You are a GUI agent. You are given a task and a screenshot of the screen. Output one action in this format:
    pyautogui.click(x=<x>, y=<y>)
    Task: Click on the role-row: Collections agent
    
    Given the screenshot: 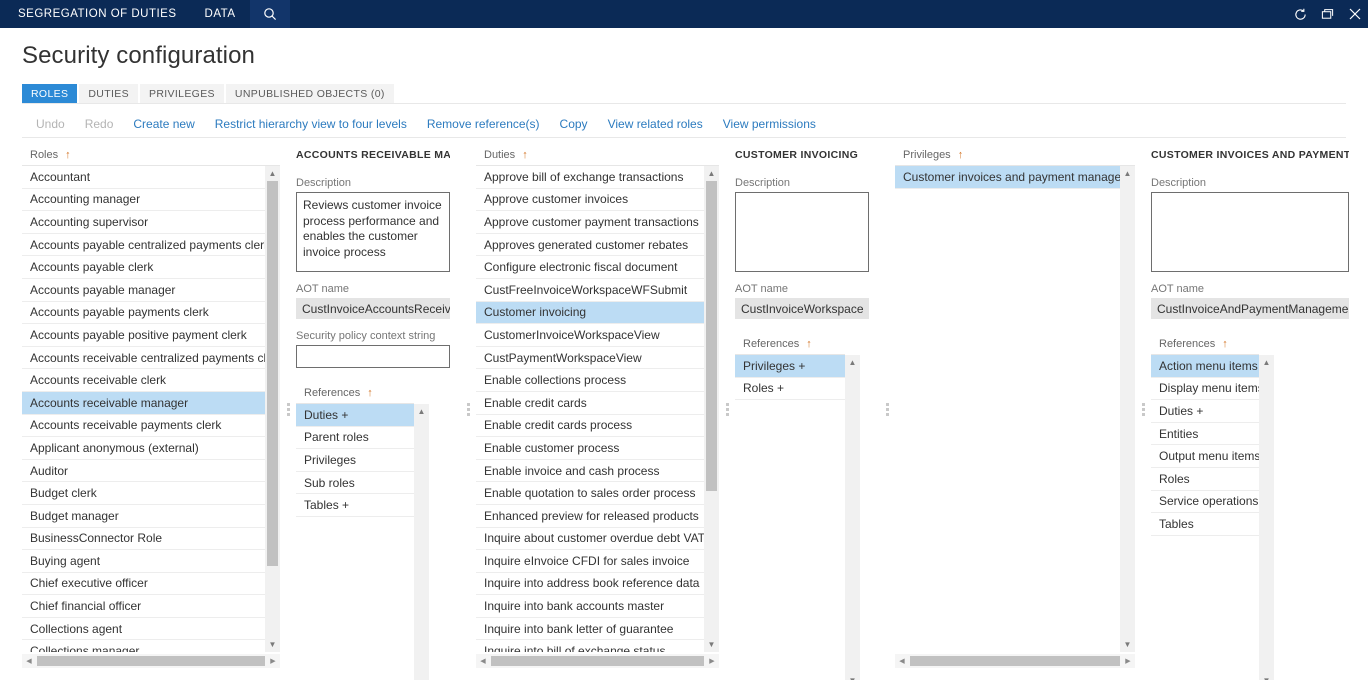 What is the action you would take?
    pyautogui.click(x=143, y=629)
    